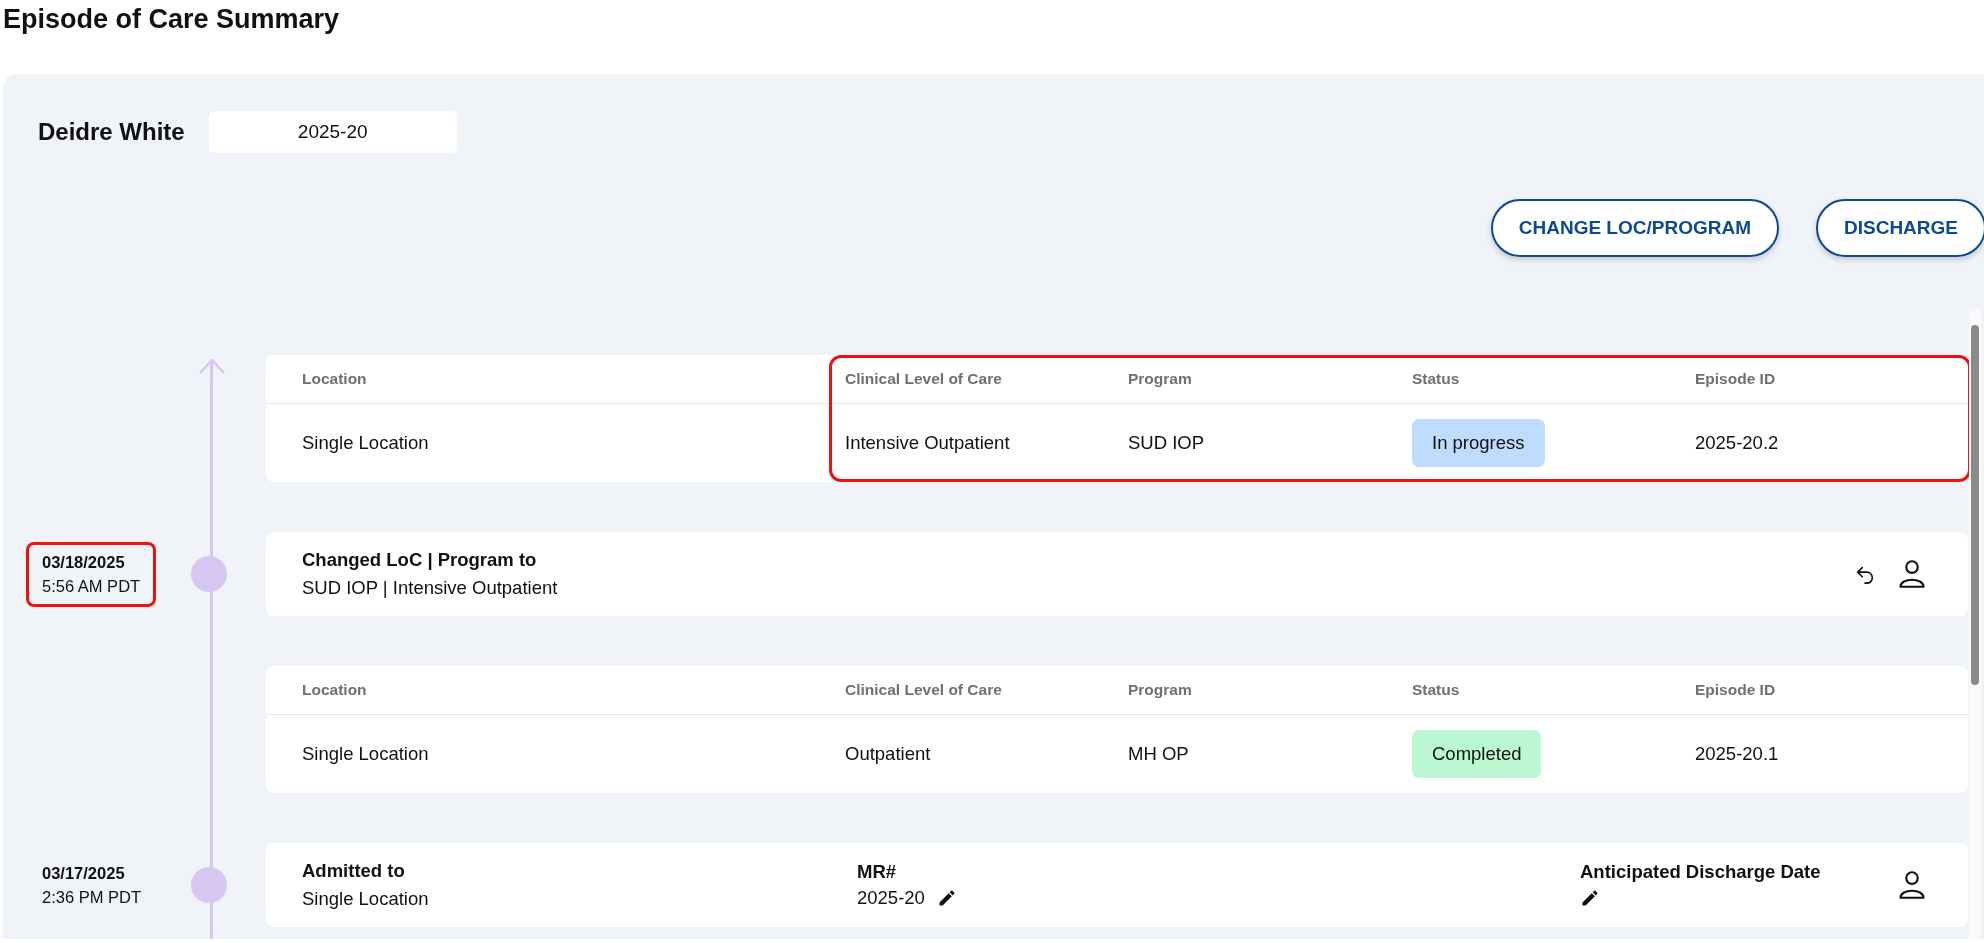  What do you see at coordinates (1634, 228) in the screenshot?
I see `action-button: CHANGE LOC/PROGRAM` at bounding box center [1634, 228].